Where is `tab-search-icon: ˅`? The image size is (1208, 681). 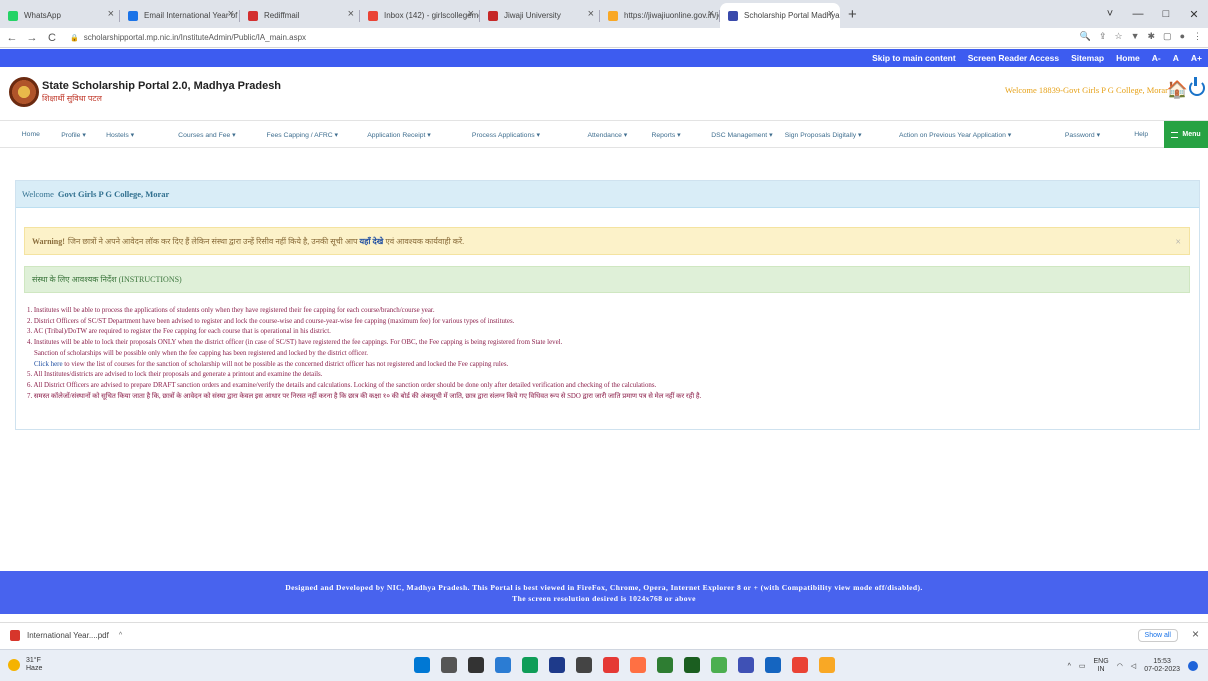
tab-search-icon: ˅ is located at coordinates (1110, 14).